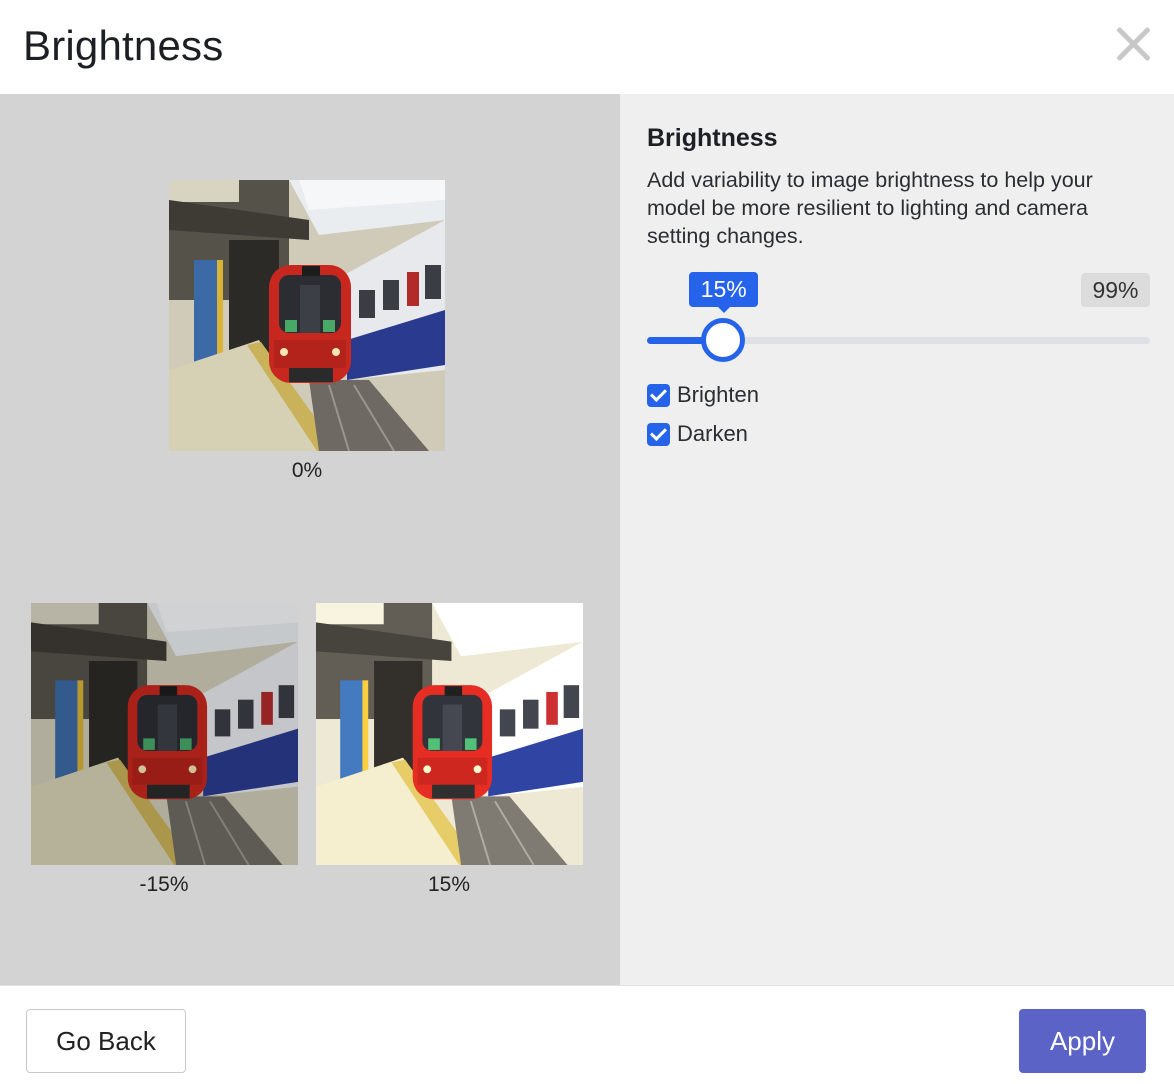  I want to click on modal-footer: Go Back Apply, so click(587, 1034).